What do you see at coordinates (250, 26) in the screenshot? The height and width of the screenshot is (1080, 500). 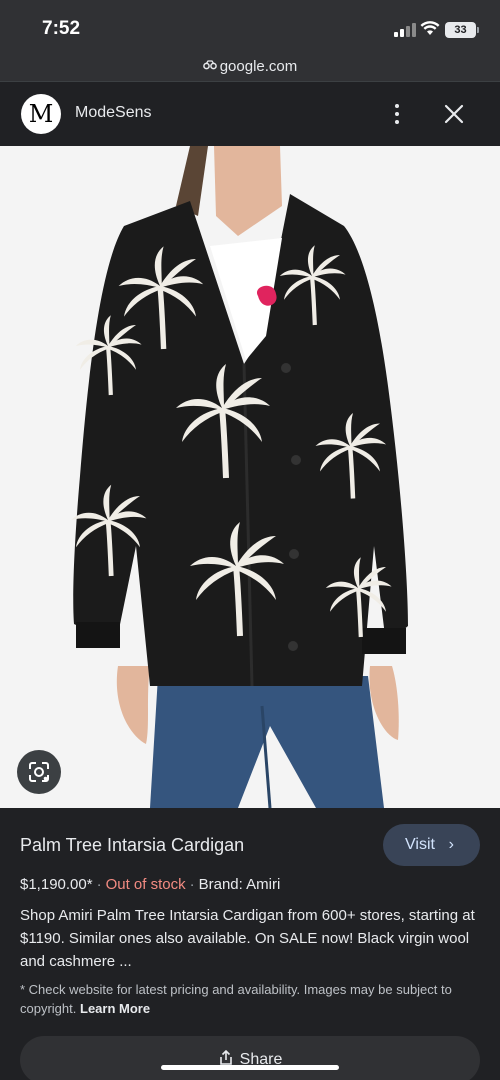 I see `status-bar: 7:52 33` at bounding box center [250, 26].